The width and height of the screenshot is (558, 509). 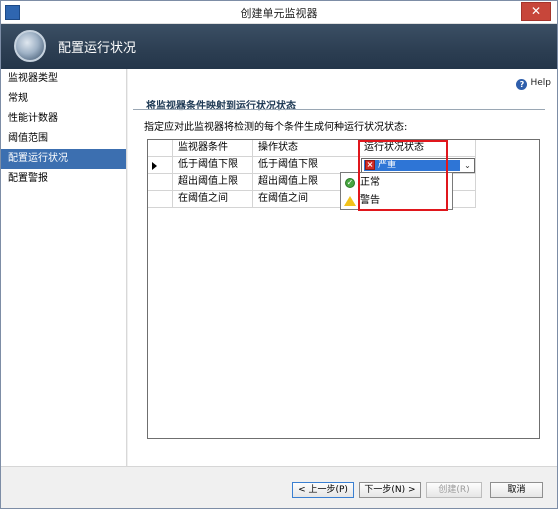 What do you see at coordinates (350, 183) in the screenshot?
I see `ok-icon: ✓` at bounding box center [350, 183].